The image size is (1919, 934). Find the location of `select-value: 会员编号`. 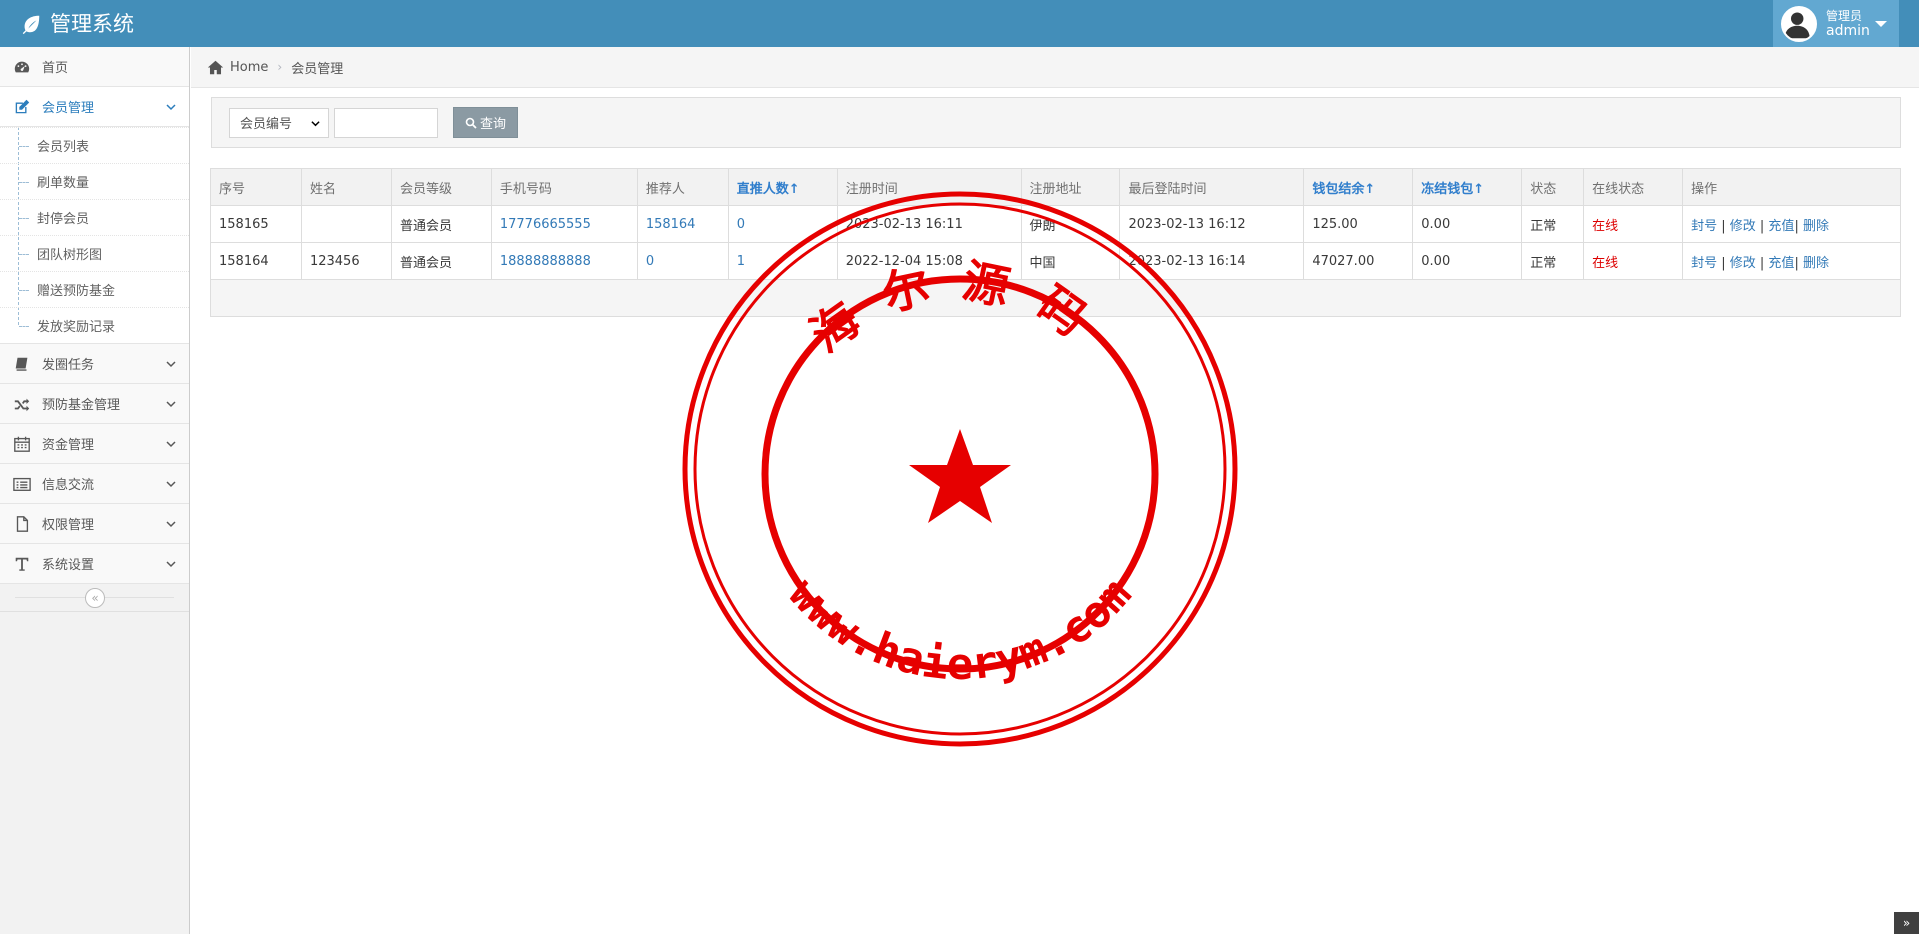

select-value: 会员编号 is located at coordinates (266, 124).